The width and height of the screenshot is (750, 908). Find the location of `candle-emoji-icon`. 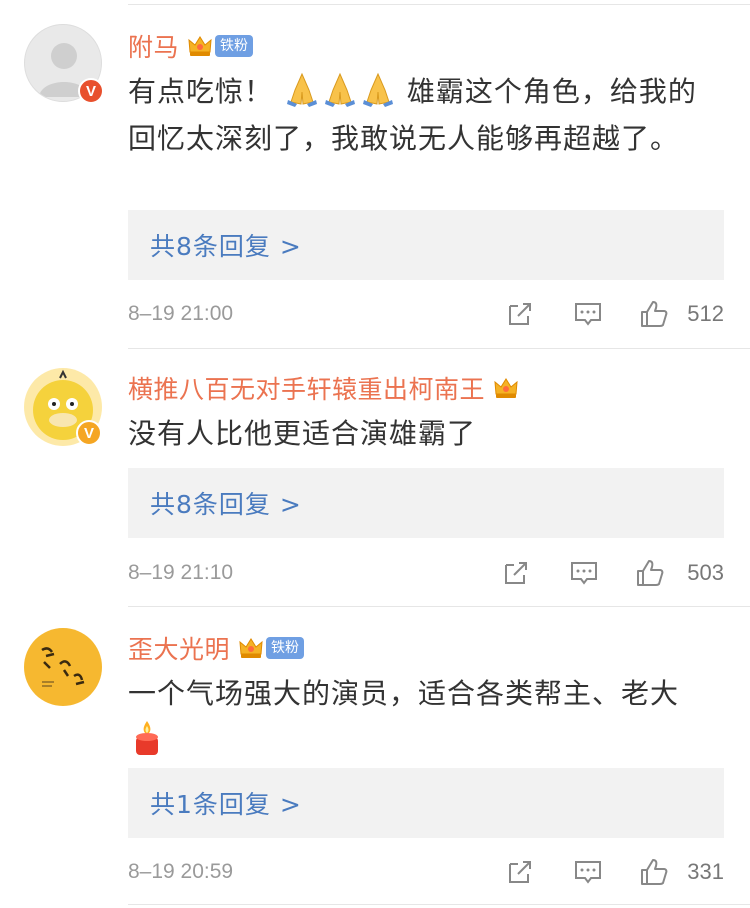

candle-emoji-icon is located at coordinates (147, 738).